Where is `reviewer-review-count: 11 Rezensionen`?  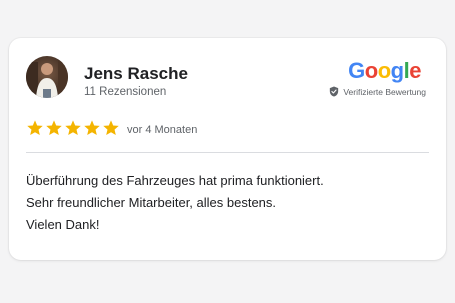
reviewer-review-count: 11 Rezensionen is located at coordinates (125, 92).